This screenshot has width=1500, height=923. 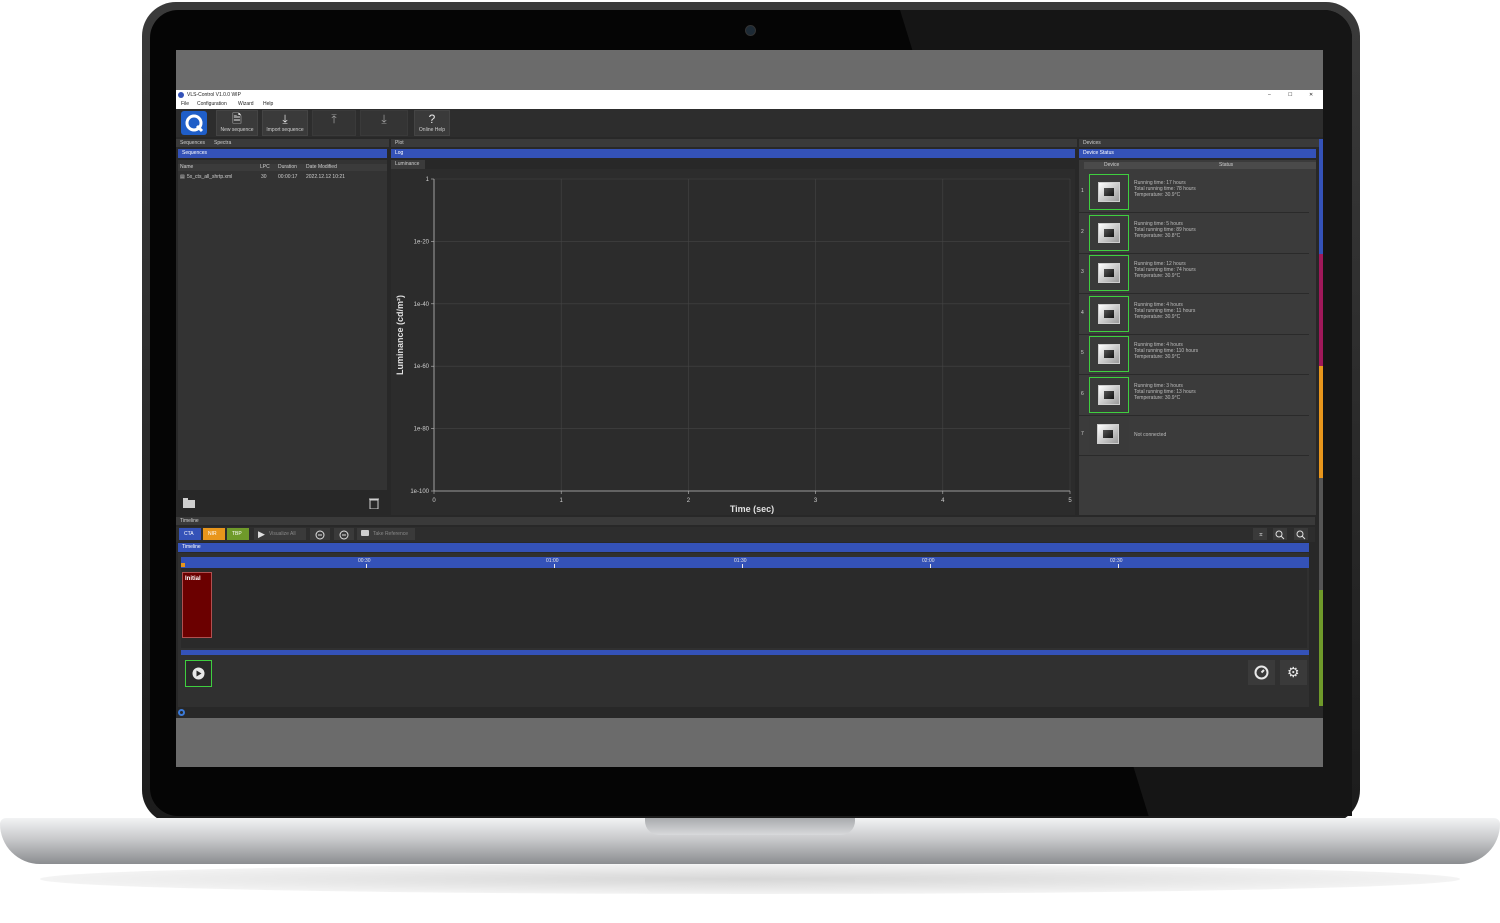 What do you see at coordinates (287, 167) in the screenshot?
I see `col-duration: Duration` at bounding box center [287, 167].